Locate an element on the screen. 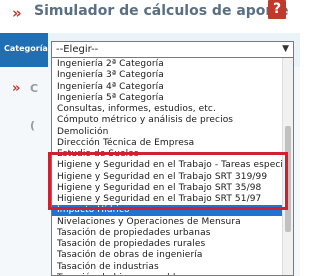  dropdown-option: Ingeniería 4ª Categoría is located at coordinates (110, 87).